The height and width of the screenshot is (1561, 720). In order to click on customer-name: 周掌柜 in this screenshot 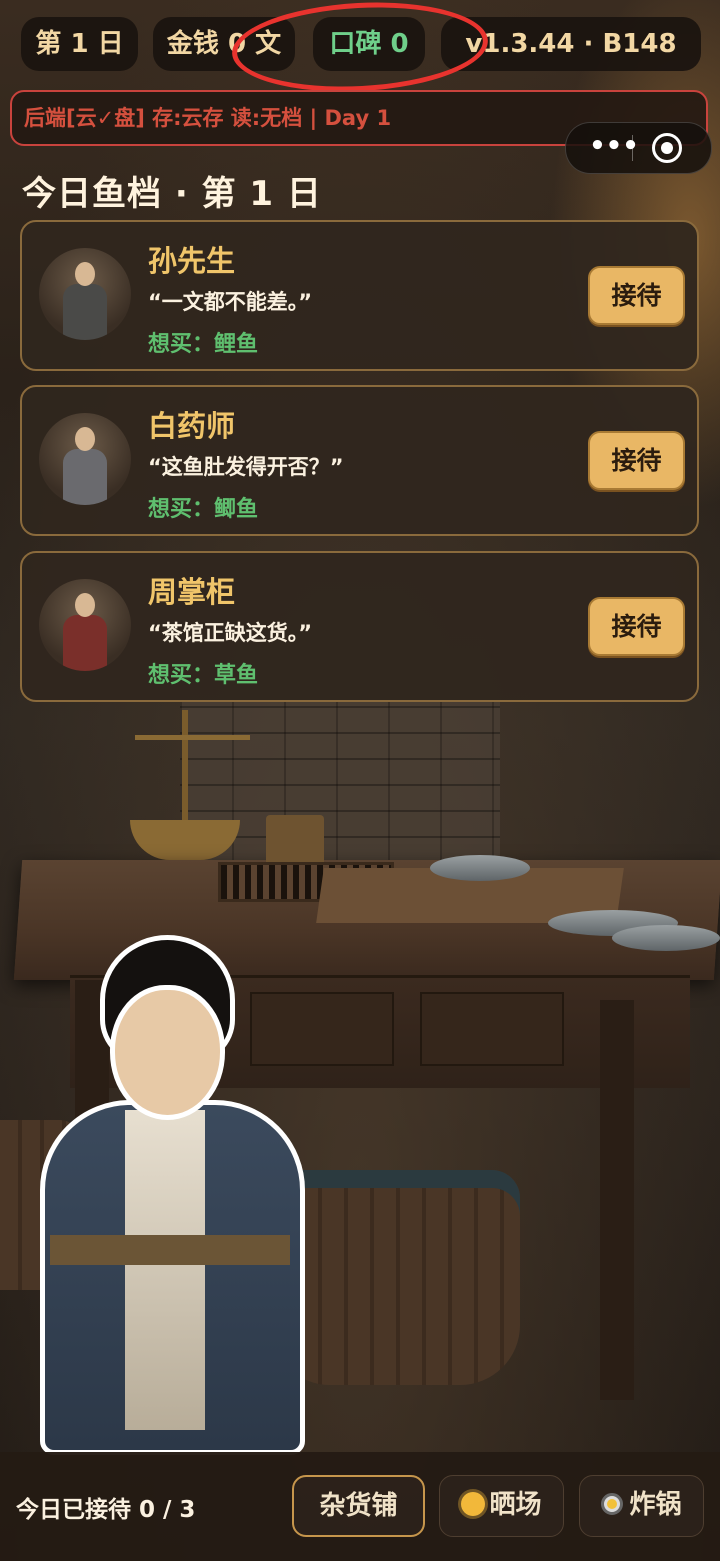, I will do `click(192, 592)`.